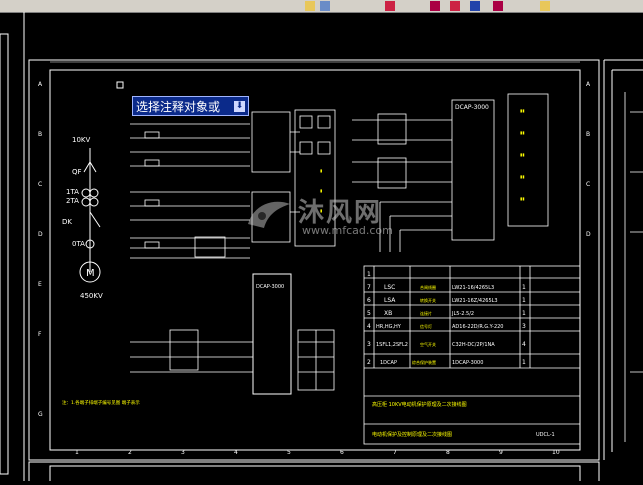 The height and width of the screenshot is (485, 643). I want to click on controller-box-mid, so click(272, 334).